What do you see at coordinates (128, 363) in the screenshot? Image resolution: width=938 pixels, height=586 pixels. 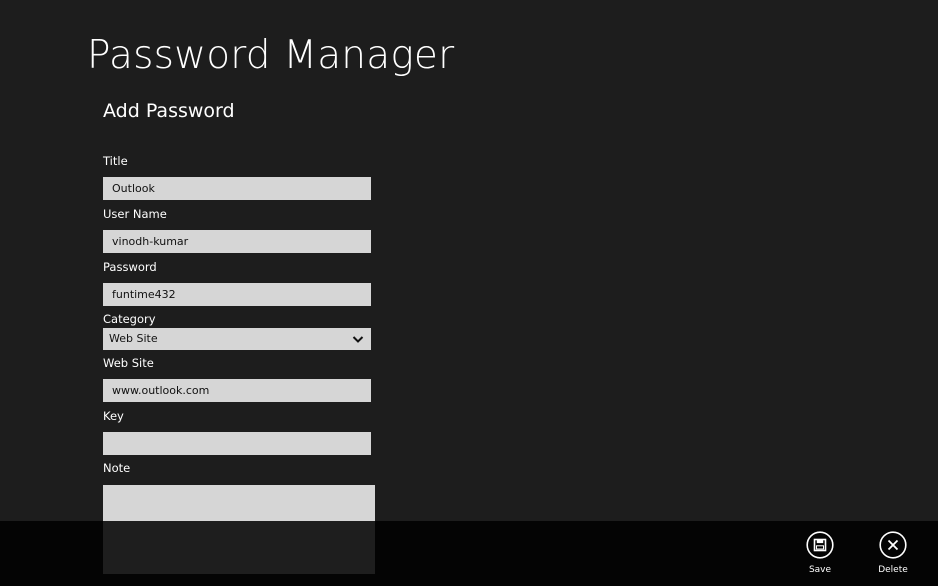 I see `website-label: Web Site` at bounding box center [128, 363].